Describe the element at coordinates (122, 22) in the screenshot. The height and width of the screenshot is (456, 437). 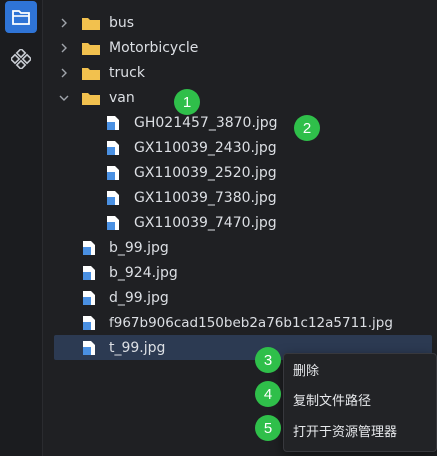
I see `folder-label: bus` at that location.